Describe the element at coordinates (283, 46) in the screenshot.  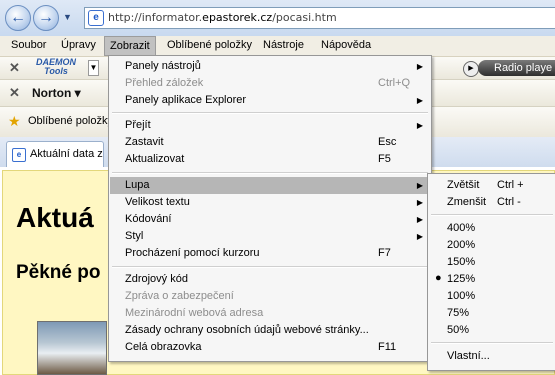
I see `menu-nastroje: Nástroje` at that location.